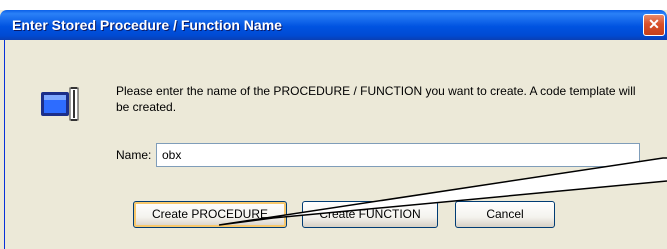 Image resolution: width=667 pixels, height=249 pixels. Describe the element at coordinates (333, 25) in the screenshot. I see `title-bar: Enter Stored Procedure / Function Name ✕` at that location.